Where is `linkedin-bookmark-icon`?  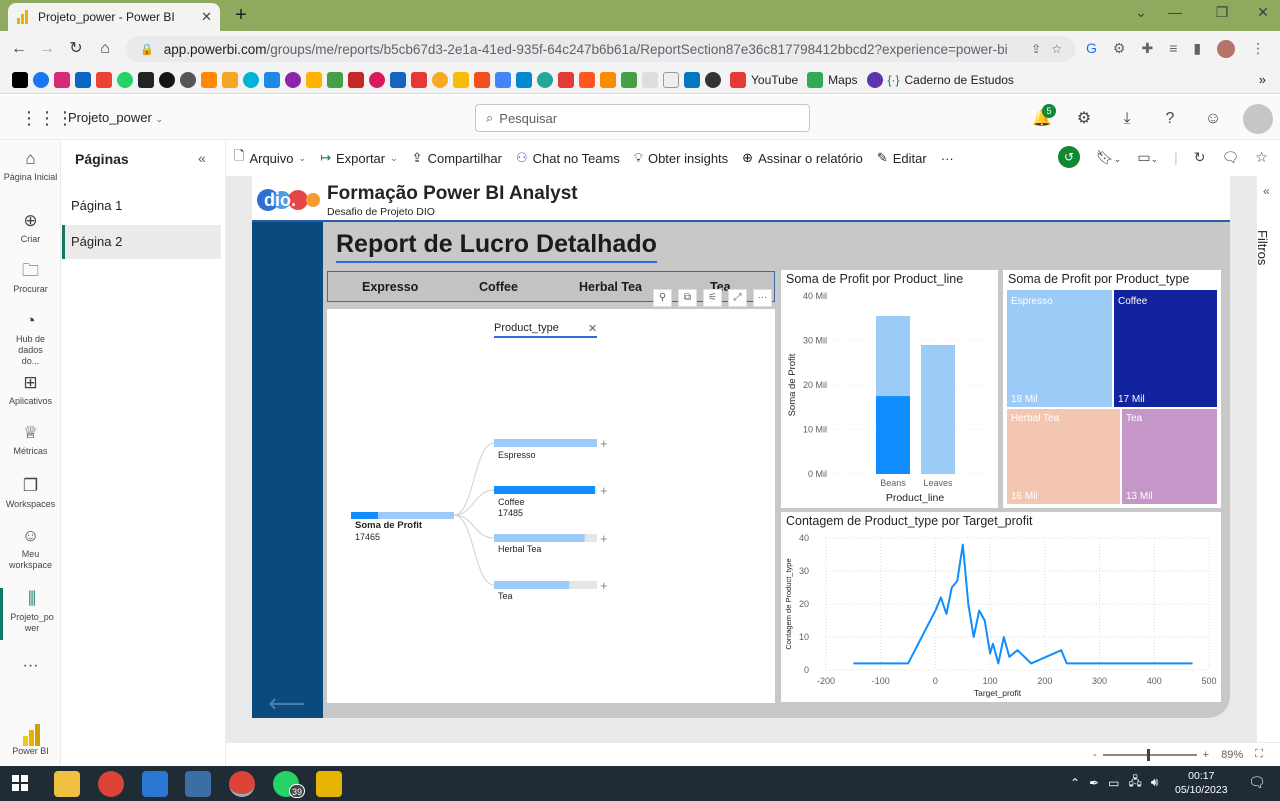 linkedin-bookmark-icon is located at coordinates (83, 79).